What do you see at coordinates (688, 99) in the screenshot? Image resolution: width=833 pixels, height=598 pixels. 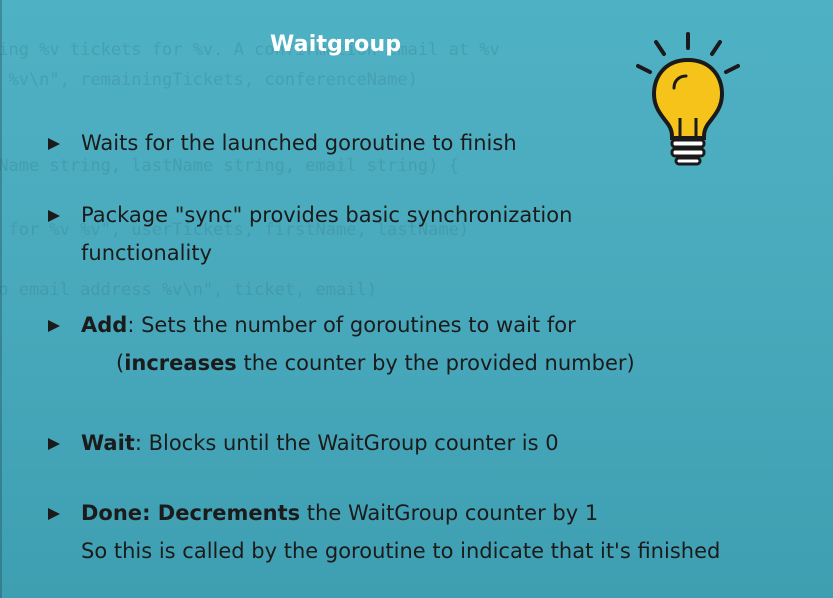 I see `lightbulb-icon` at bounding box center [688, 99].